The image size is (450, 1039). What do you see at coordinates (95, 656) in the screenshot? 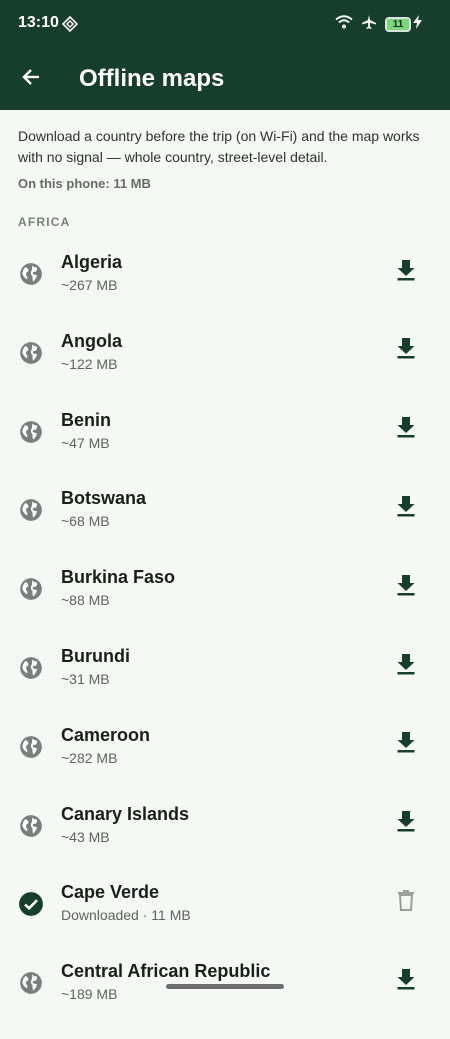
I see `country-name: Burundi` at bounding box center [95, 656].